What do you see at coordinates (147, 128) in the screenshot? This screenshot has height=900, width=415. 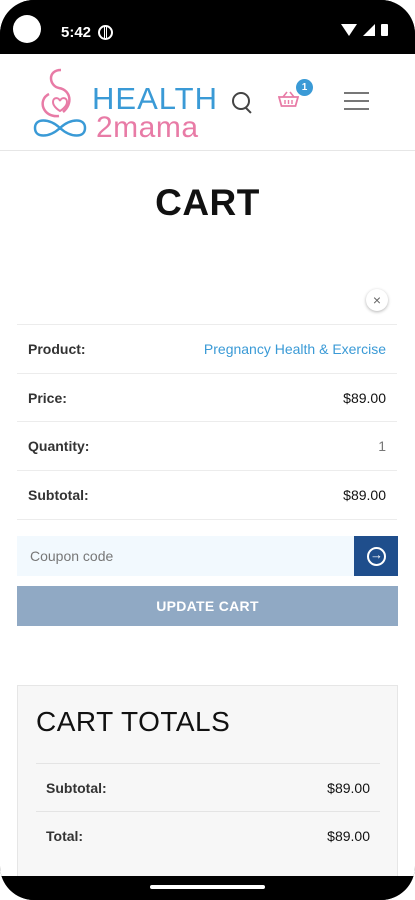 I see `brand-name-bottom: 2mama` at bounding box center [147, 128].